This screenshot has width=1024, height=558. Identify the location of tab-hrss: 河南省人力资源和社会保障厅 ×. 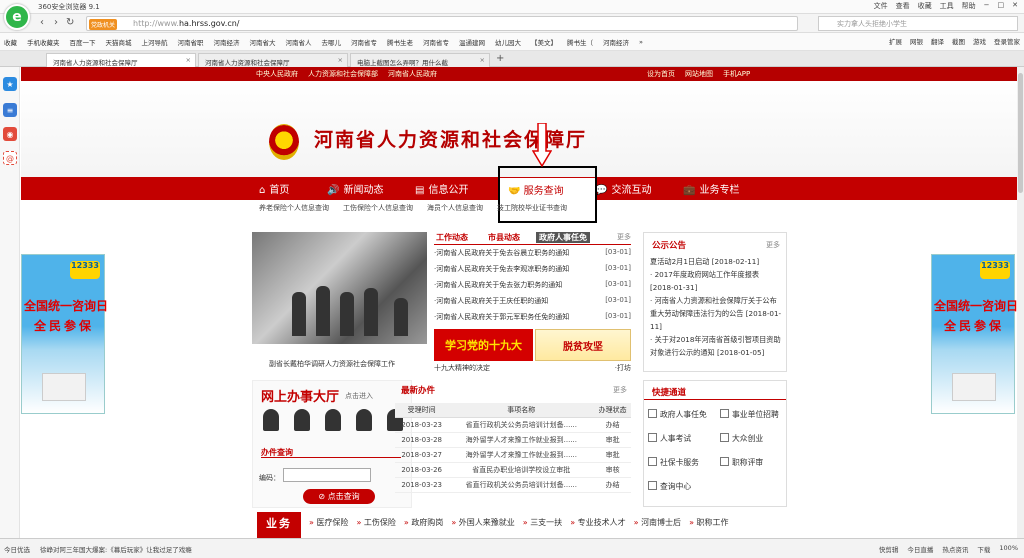
(273, 60).